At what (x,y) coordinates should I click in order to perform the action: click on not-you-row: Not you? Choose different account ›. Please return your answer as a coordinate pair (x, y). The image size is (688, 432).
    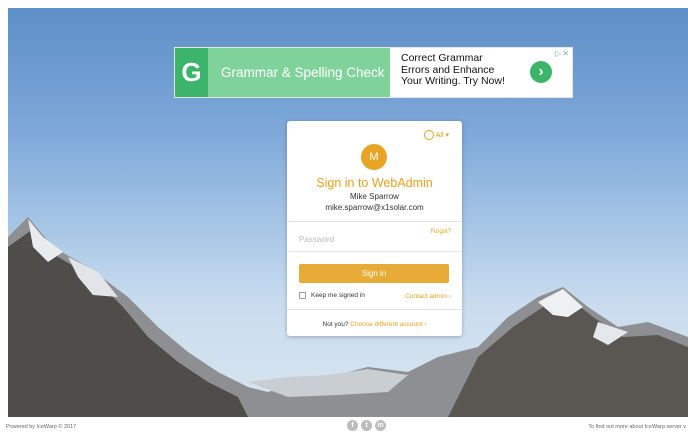
    Looking at the image, I should click on (374, 324).